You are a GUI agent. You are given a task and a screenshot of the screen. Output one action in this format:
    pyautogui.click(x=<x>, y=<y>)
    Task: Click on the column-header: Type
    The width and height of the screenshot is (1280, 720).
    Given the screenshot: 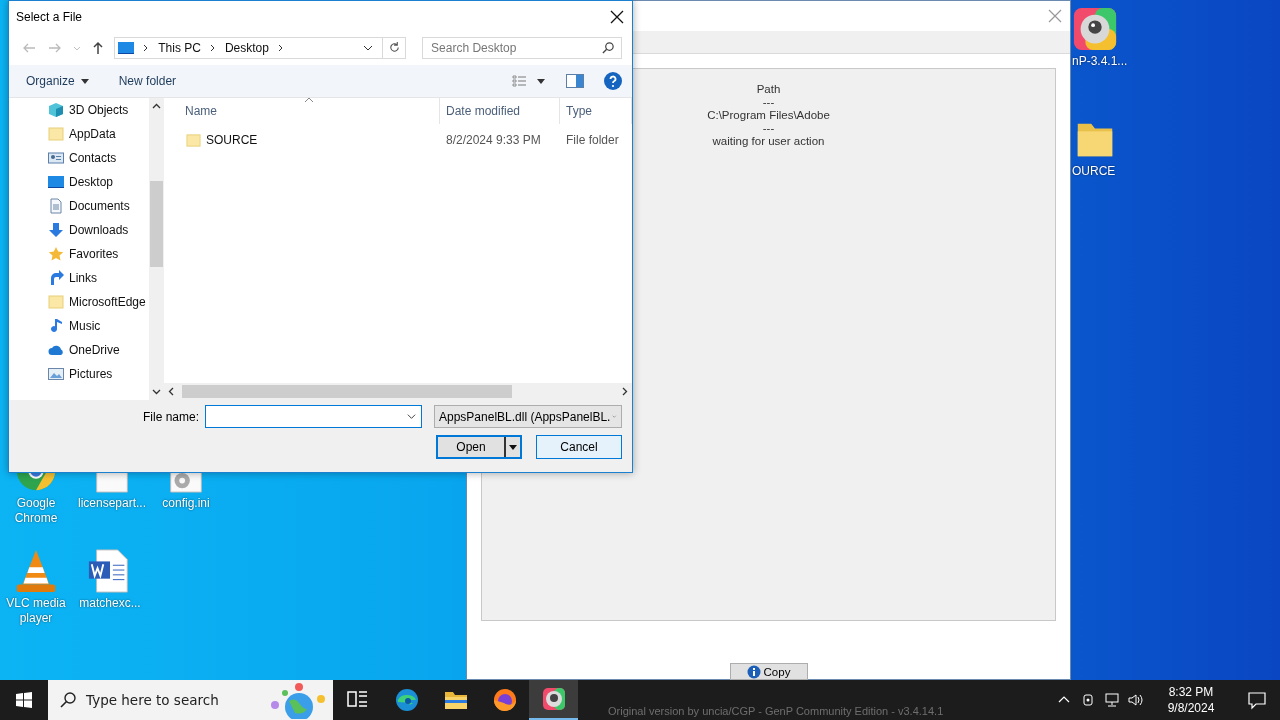 What is the action you would take?
    pyautogui.click(x=596, y=111)
    